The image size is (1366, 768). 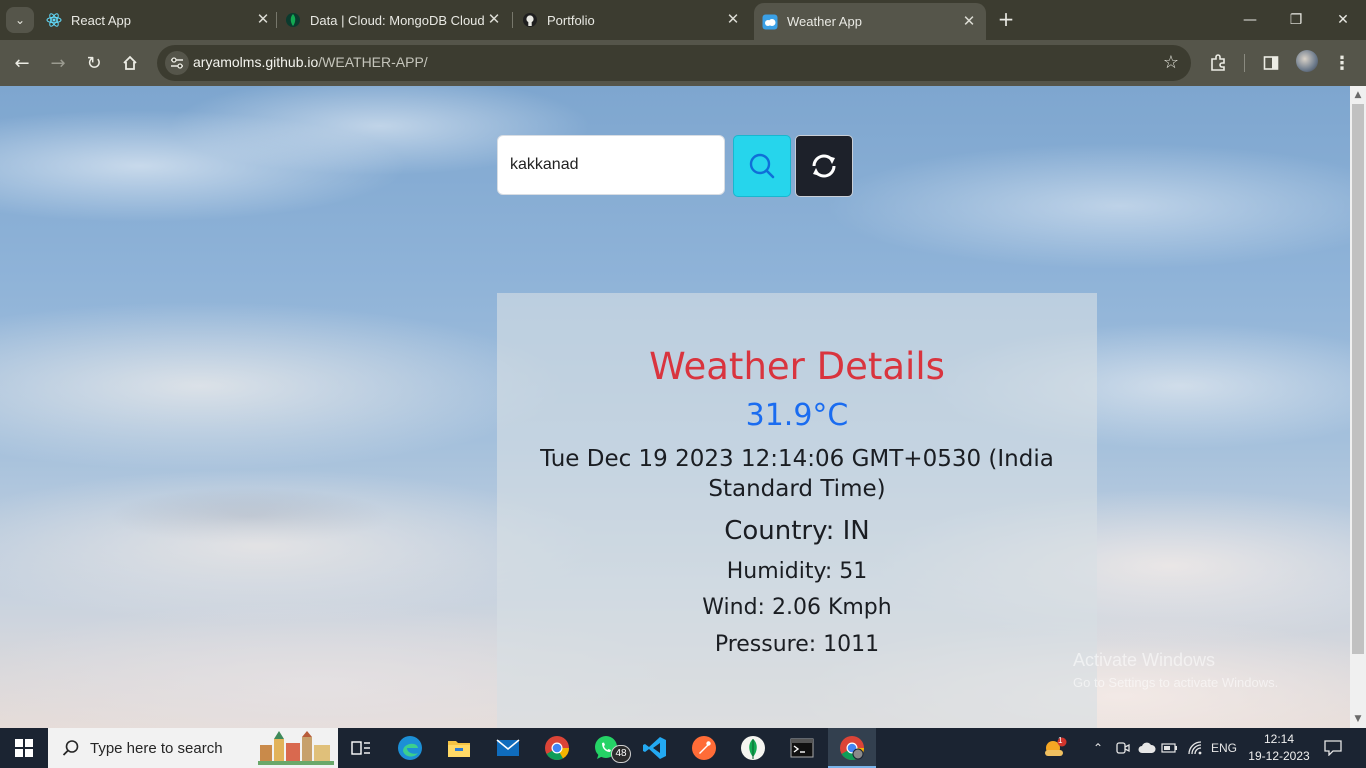 I want to click on arrow-left-icon: ←, so click(x=22, y=63).